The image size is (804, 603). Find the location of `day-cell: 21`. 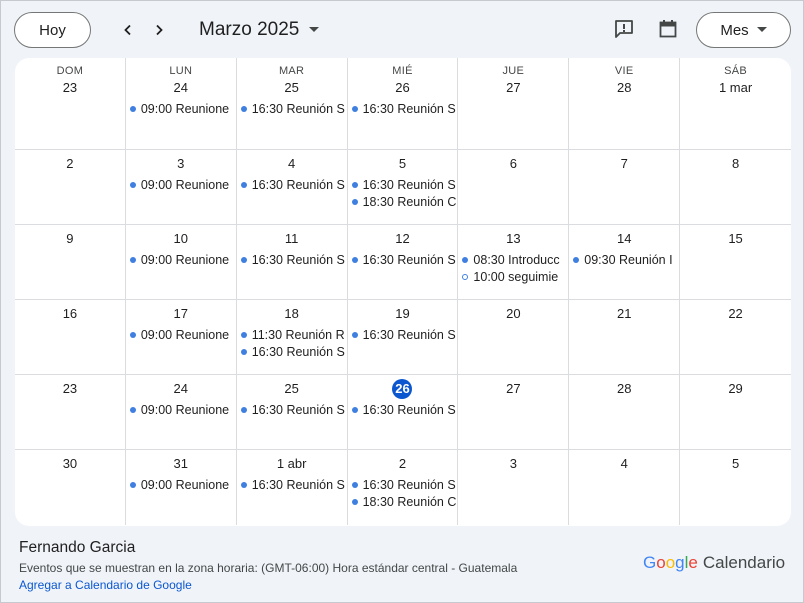

day-cell: 21 is located at coordinates (625, 337).